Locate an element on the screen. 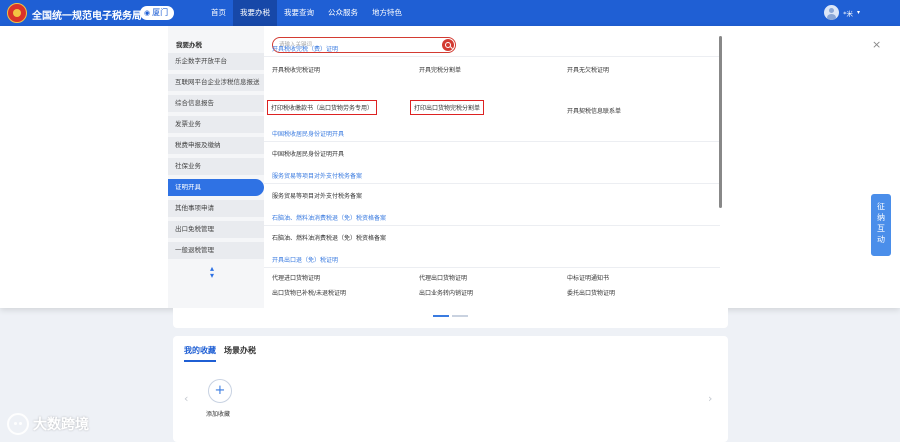 The image size is (900, 442). content-scrollbar is located at coordinates (720, 122).